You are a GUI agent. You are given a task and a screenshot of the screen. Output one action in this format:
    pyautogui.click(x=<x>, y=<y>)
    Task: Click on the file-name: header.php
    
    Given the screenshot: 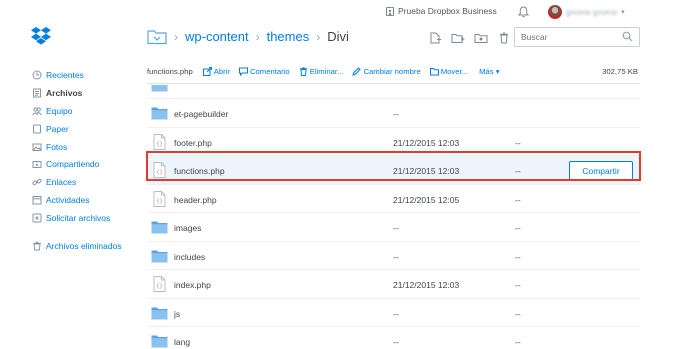 What is the action you would take?
    pyautogui.click(x=195, y=200)
    